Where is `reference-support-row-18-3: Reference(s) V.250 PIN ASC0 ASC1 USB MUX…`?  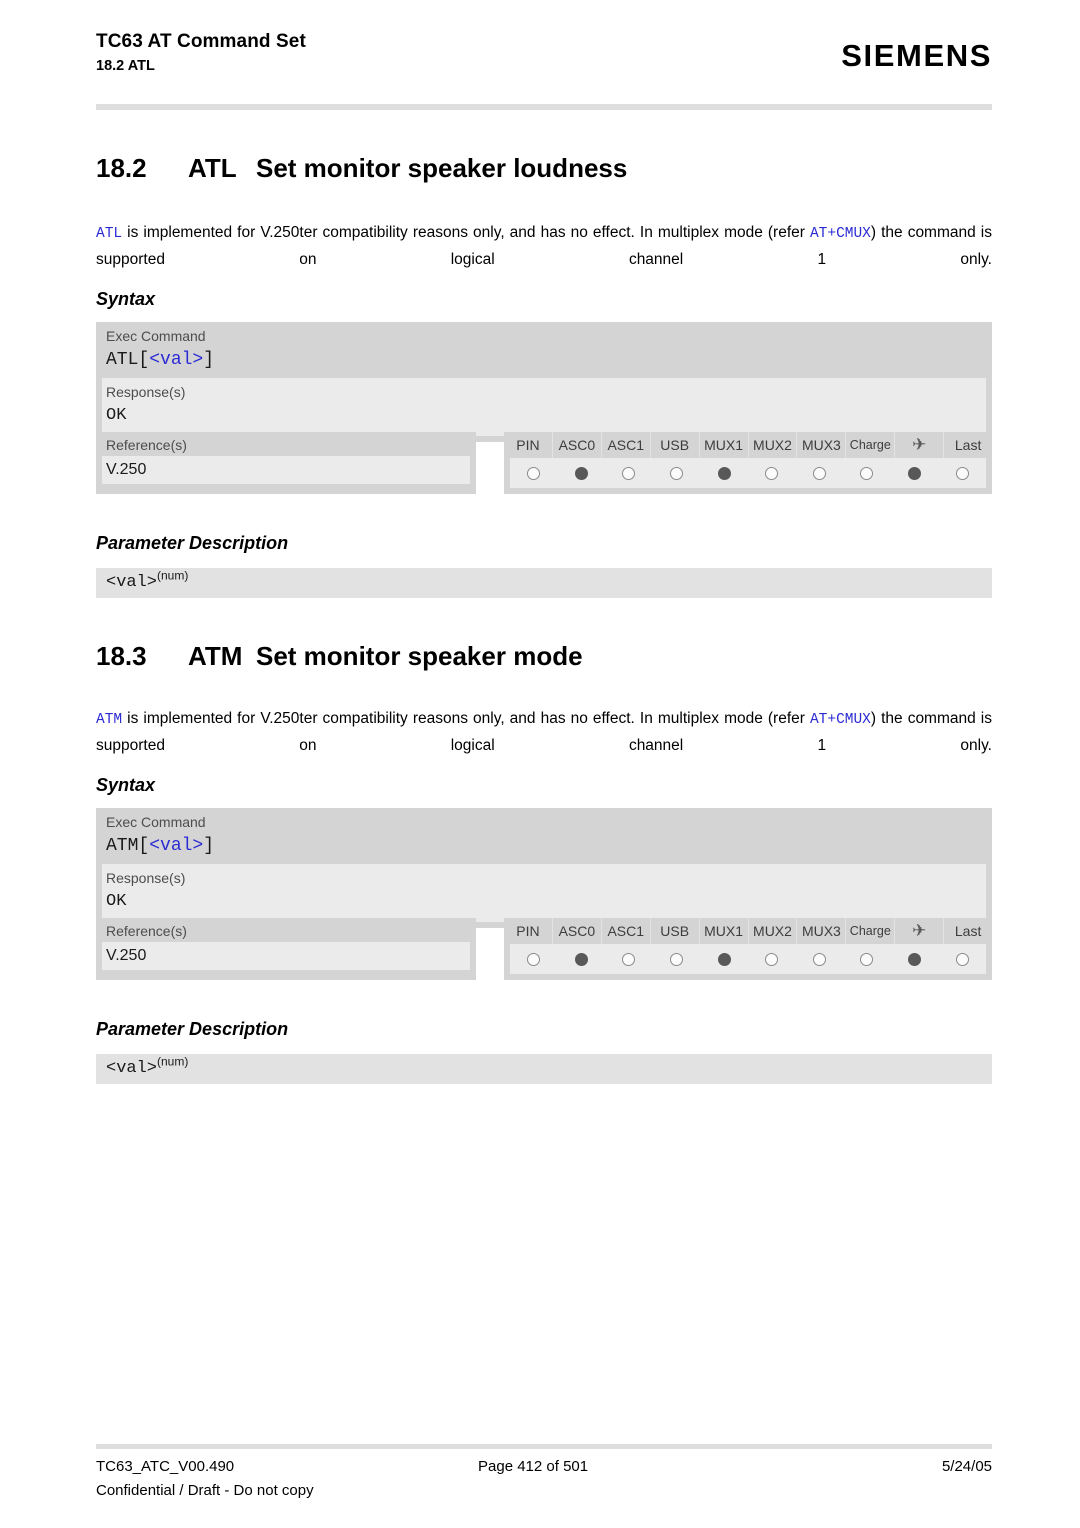 reference-support-row-18-3: Reference(s) V.250 PIN ASC0 ASC1 USB MUX… is located at coordinates (544, 949).